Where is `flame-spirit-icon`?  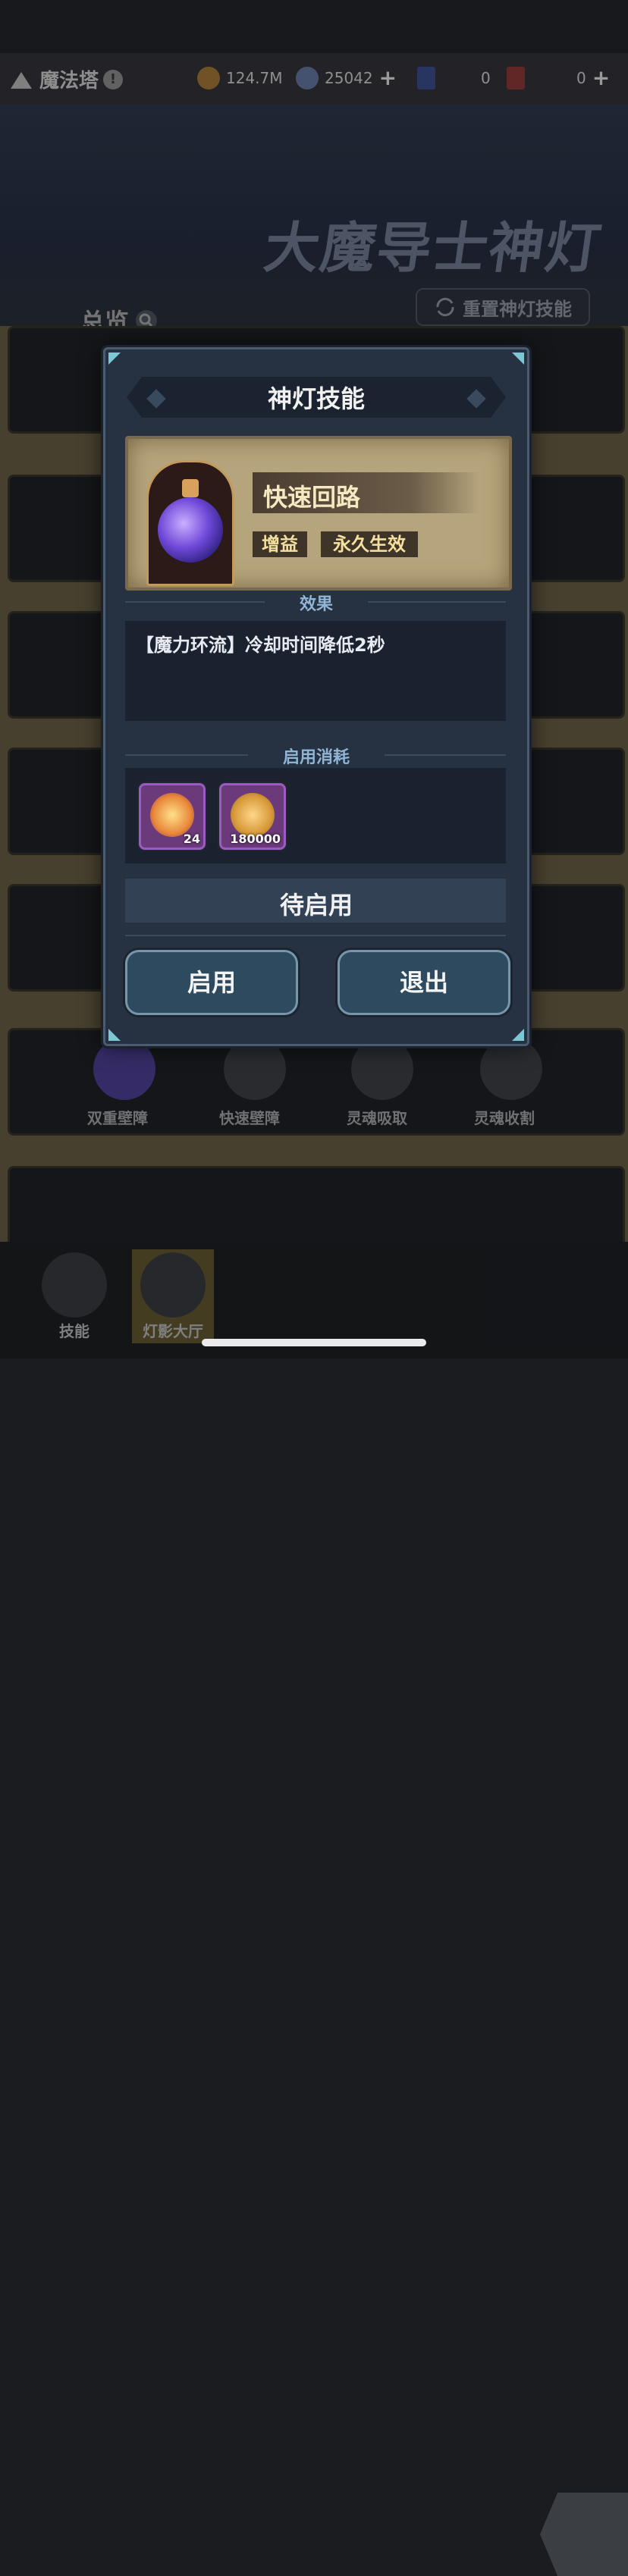 flame-spirit-icon is located at coordinates (172, 815).